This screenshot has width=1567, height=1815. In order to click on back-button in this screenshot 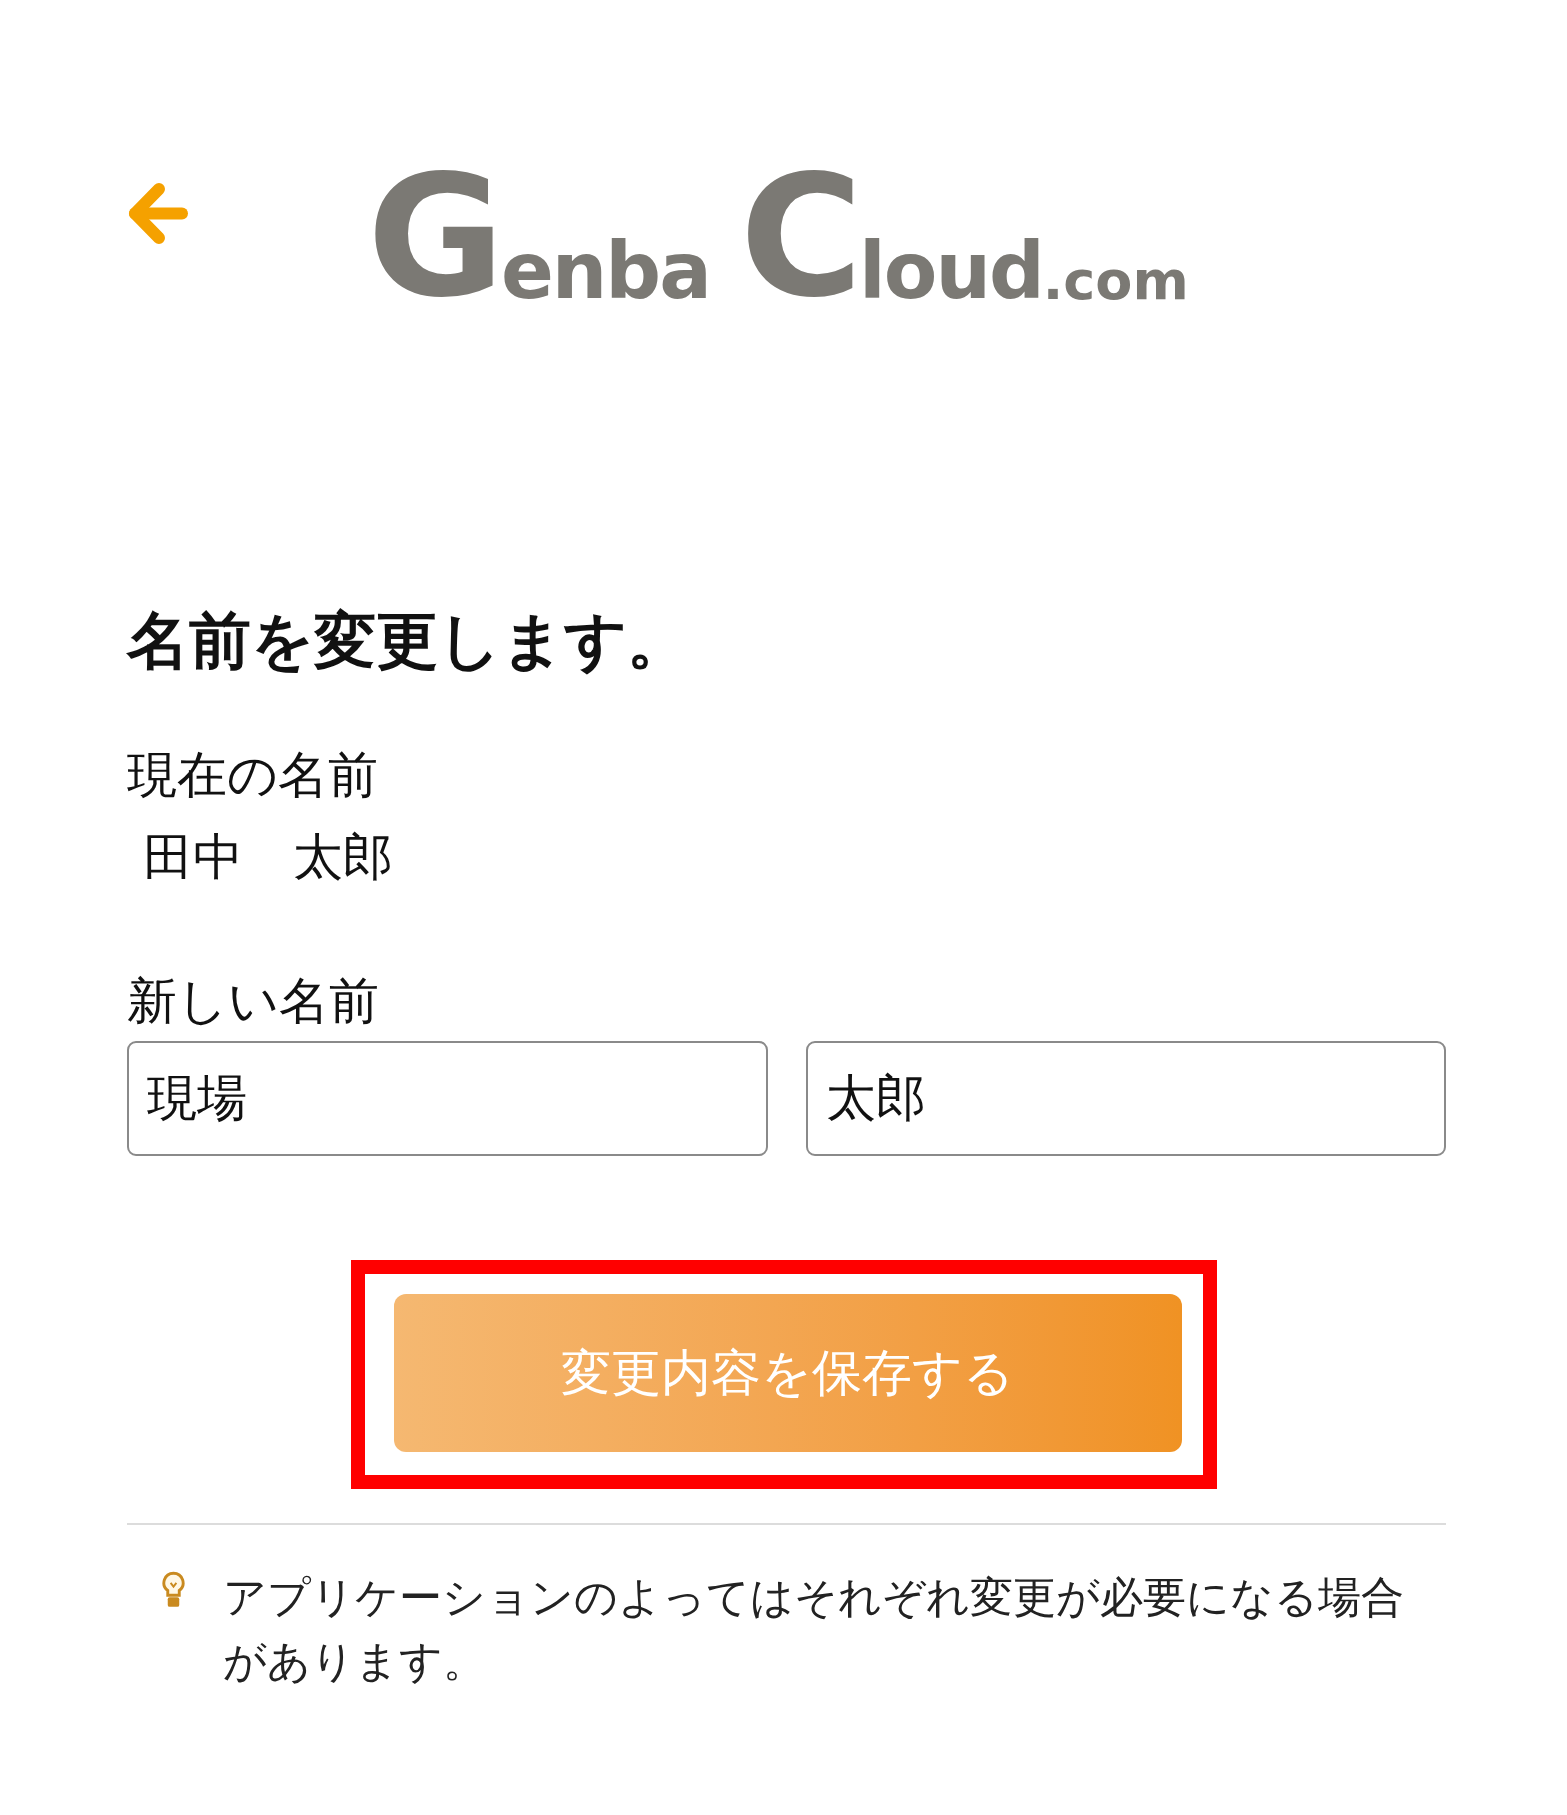, I will do `click(158, 213)`.